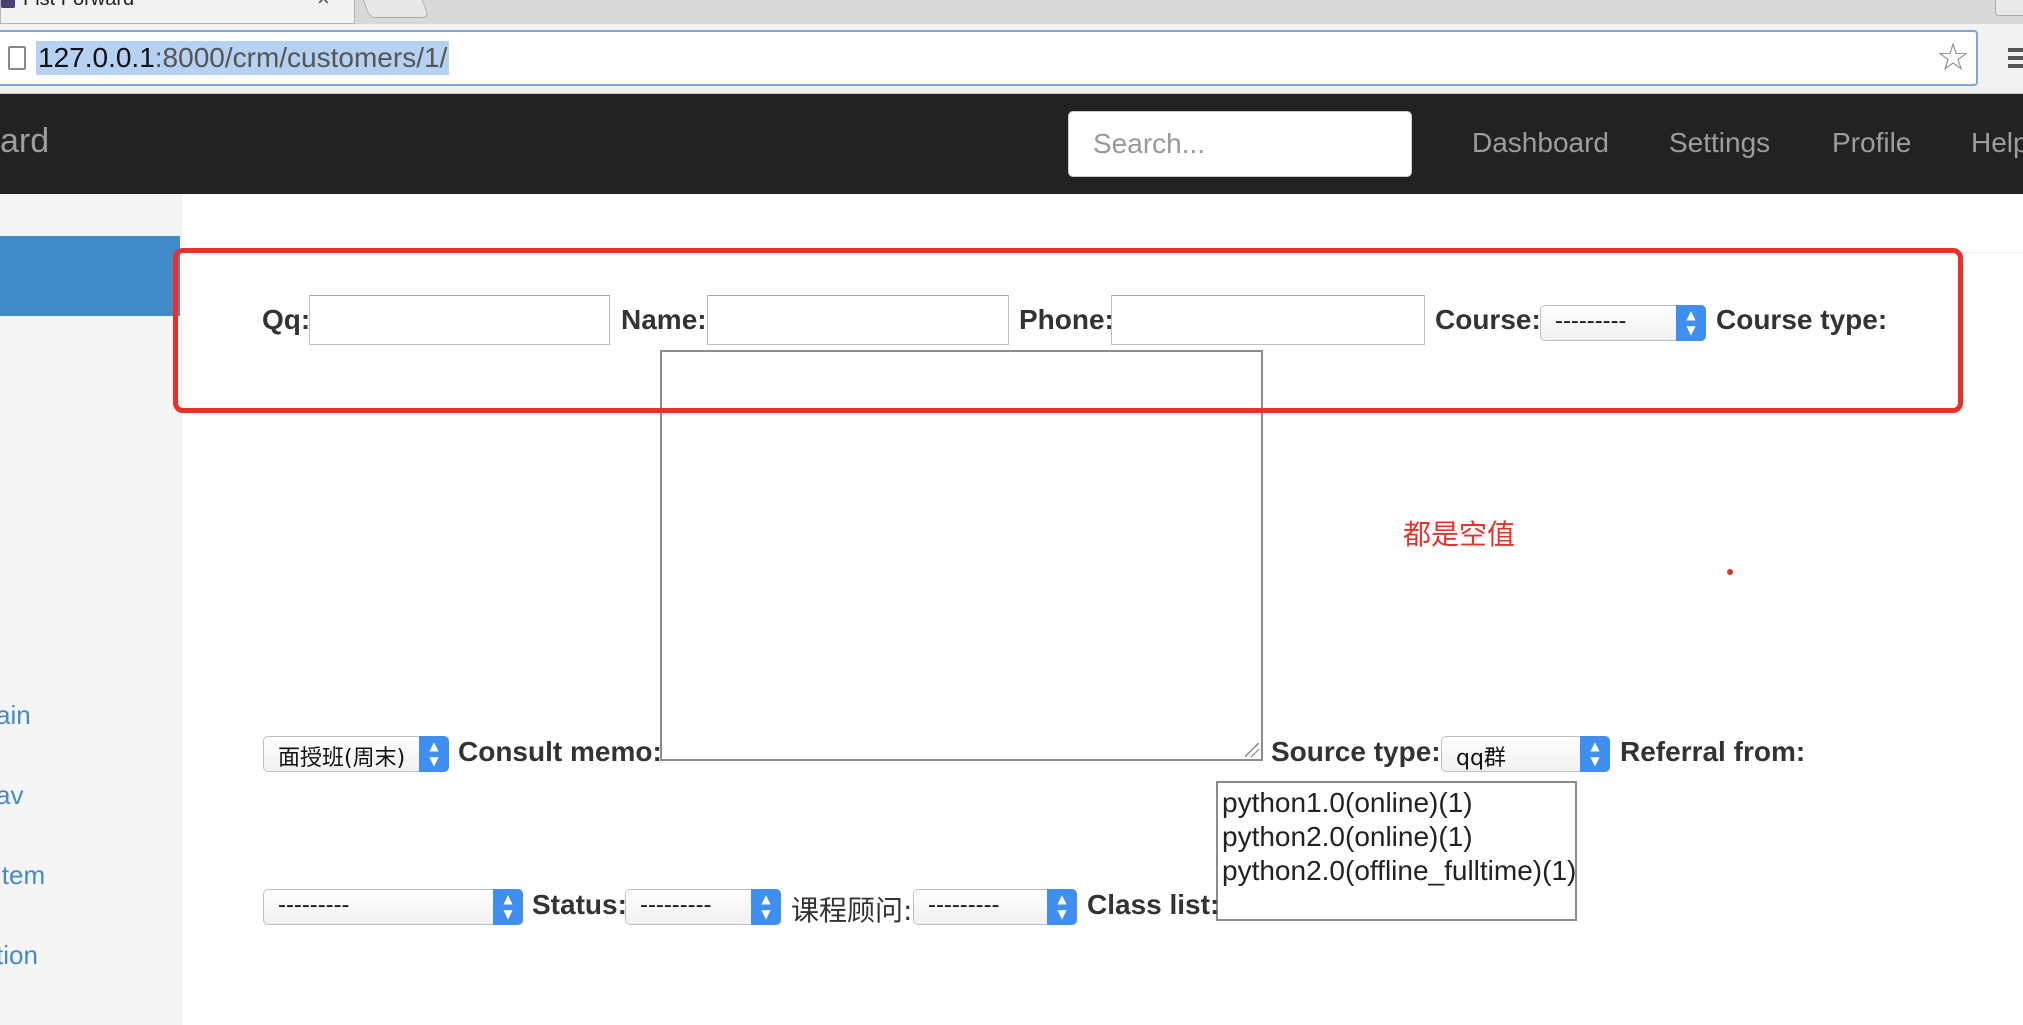 The width and height of the screenshot is (2023, 1025). Describe the element at coordinates (1481, 758) in the screenshot. I see `source-type-select-value: qq群` at that location.